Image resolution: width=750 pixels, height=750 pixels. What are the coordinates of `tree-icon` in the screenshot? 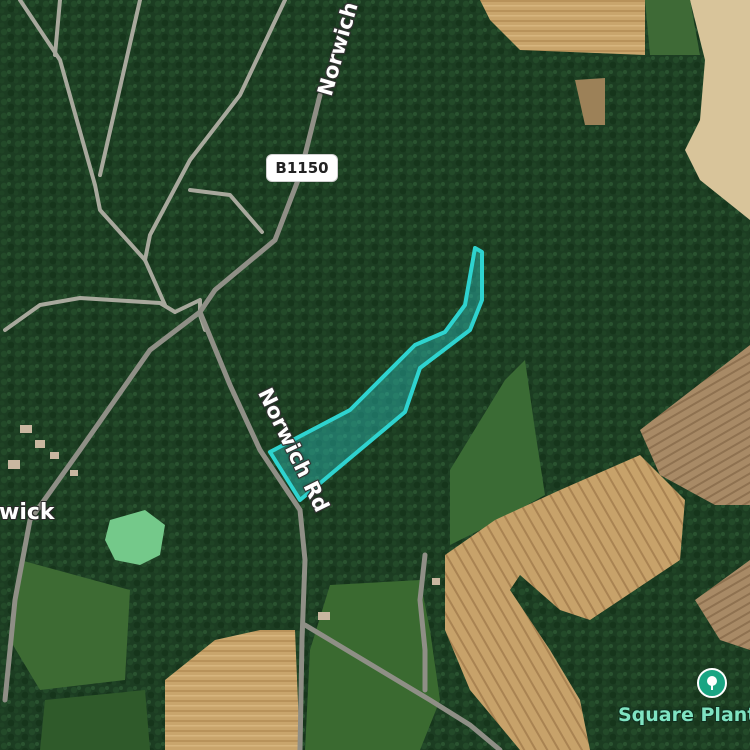 It's located at (712, 683).